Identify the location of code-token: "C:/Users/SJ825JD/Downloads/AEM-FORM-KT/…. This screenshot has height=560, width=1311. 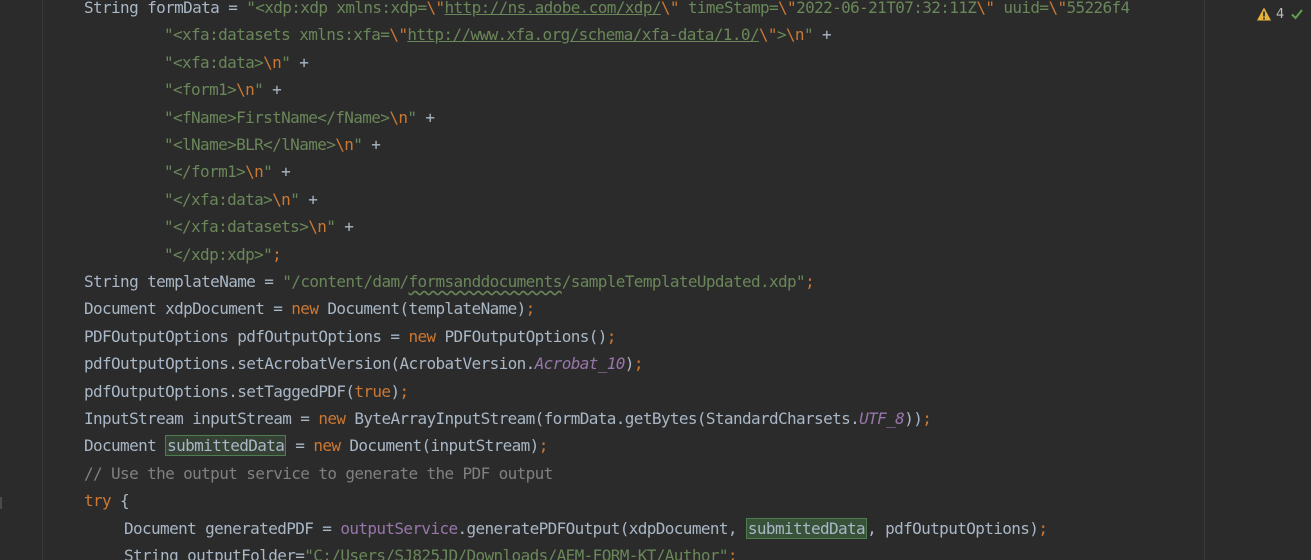
(516, 553).